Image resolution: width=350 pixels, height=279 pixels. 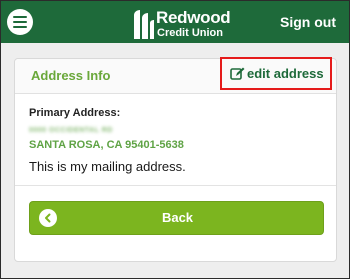 What do you see at coordinates (144, 24) in the screenshot?
I see `redwood-tree-icon` at bounding box center [144, 24].